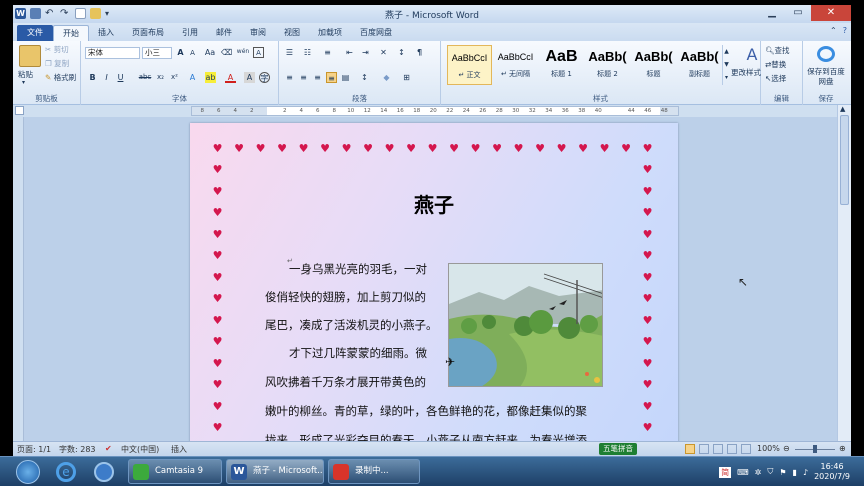 The image size is (864, 486). I want to click on style-title: AaBb( 标题, so click(653, 65).